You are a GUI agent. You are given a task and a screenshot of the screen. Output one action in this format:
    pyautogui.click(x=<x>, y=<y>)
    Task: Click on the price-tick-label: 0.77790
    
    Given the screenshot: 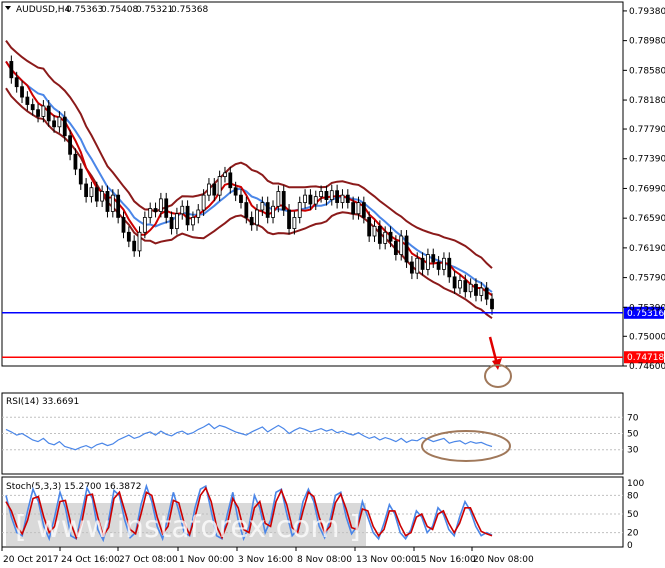 What is the action you would take?
    pyautogui.click(x=647, y=130)
    